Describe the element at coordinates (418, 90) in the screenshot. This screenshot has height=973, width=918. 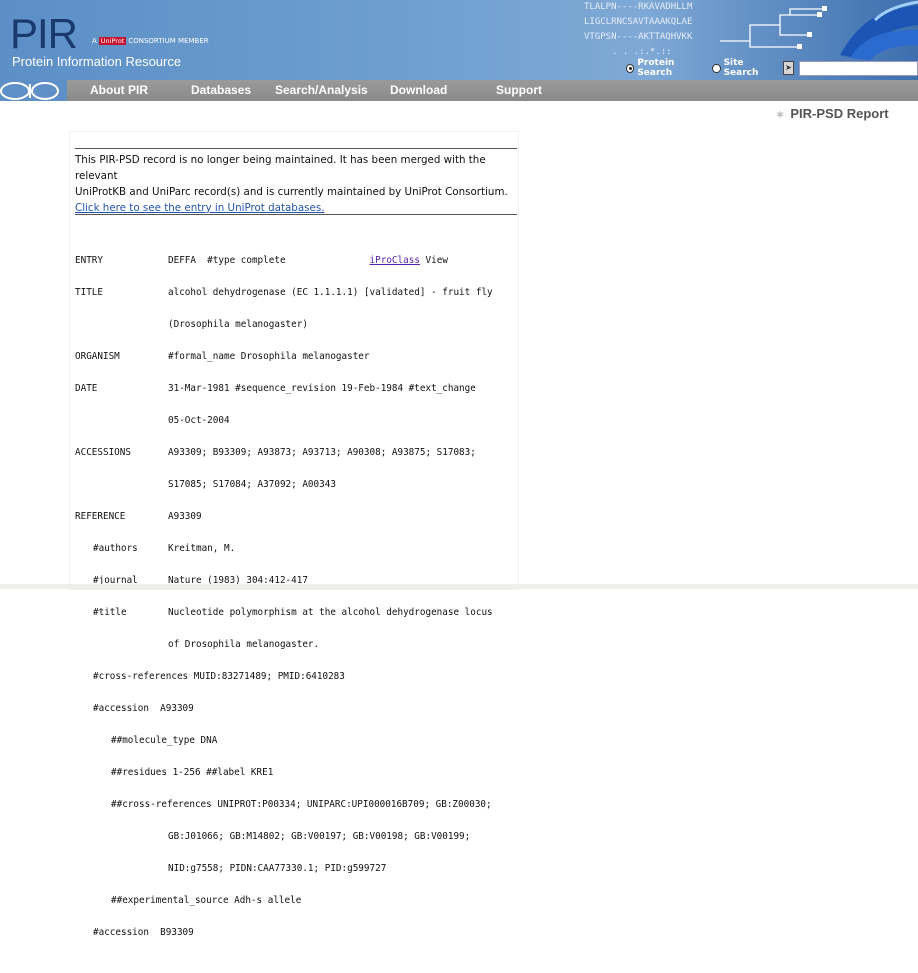
I see `nav-download: Download` at that location.